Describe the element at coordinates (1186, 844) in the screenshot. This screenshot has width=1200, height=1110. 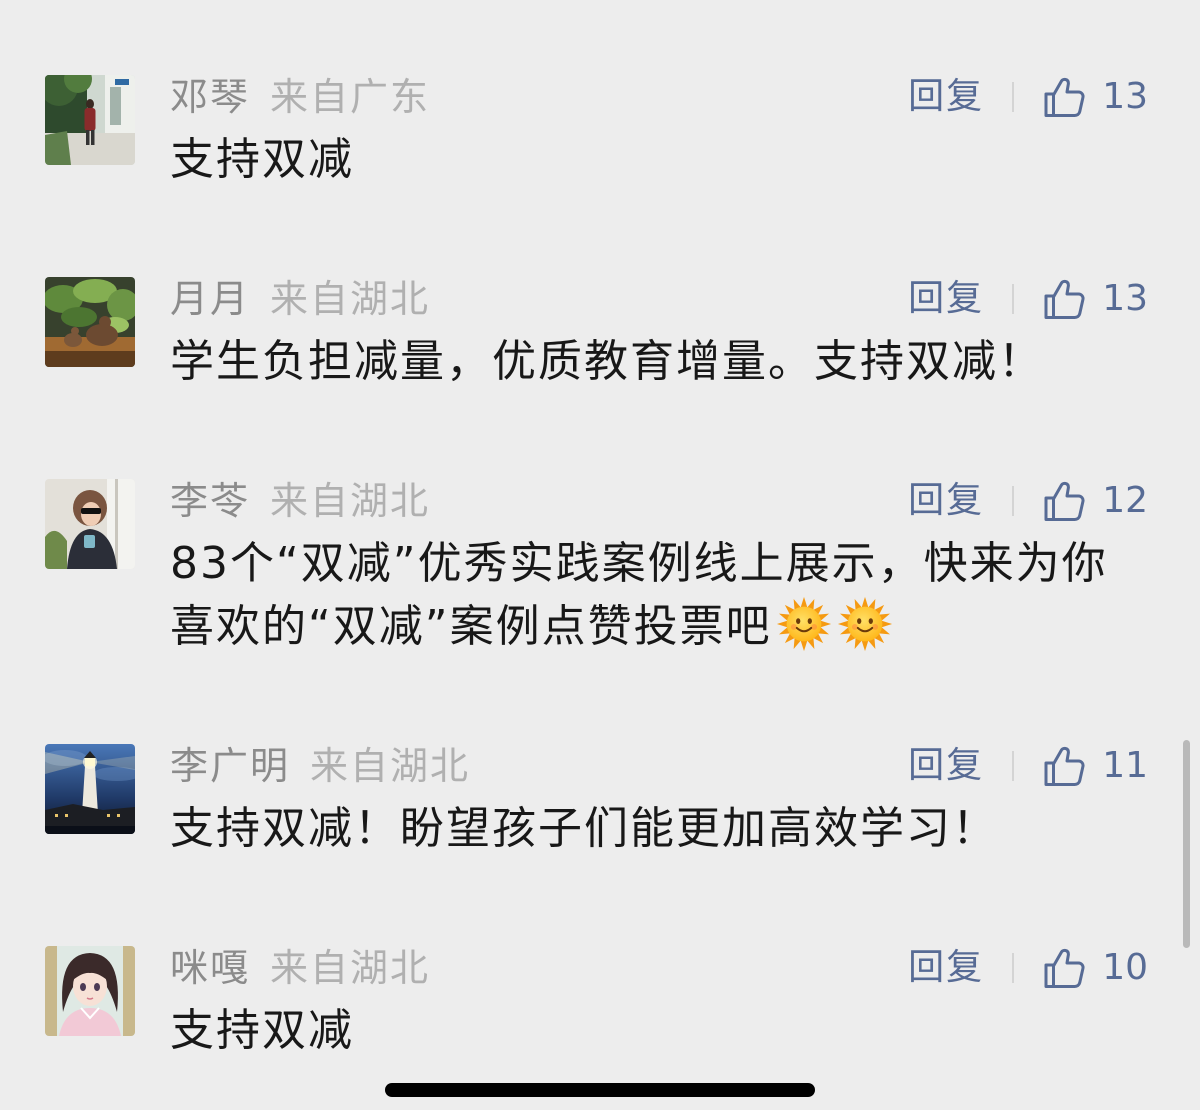
I see `scrollbar-thumb` at that location.